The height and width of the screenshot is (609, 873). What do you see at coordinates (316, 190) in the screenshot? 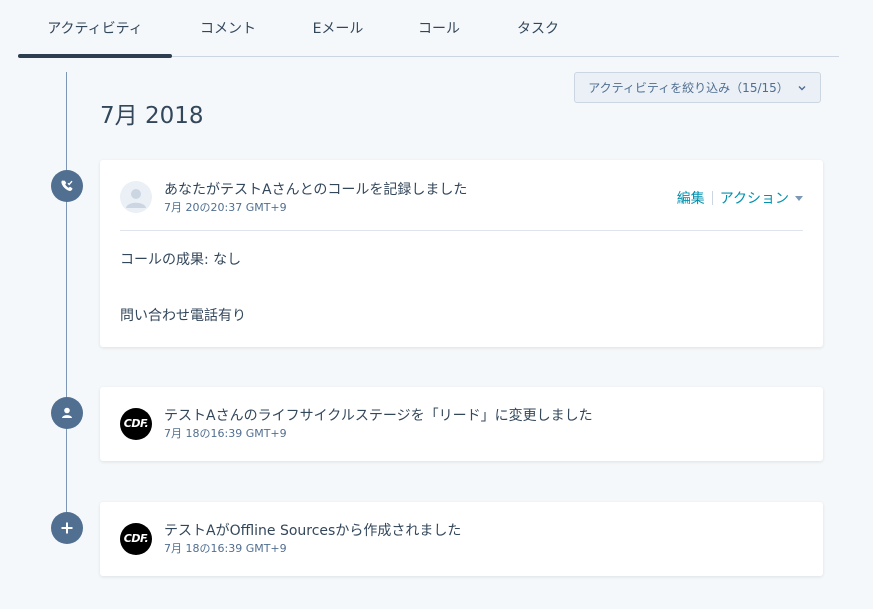
I see `activity-title: あなたがテストAさんとのコールを記録しました` at bounding box center [316, 190].